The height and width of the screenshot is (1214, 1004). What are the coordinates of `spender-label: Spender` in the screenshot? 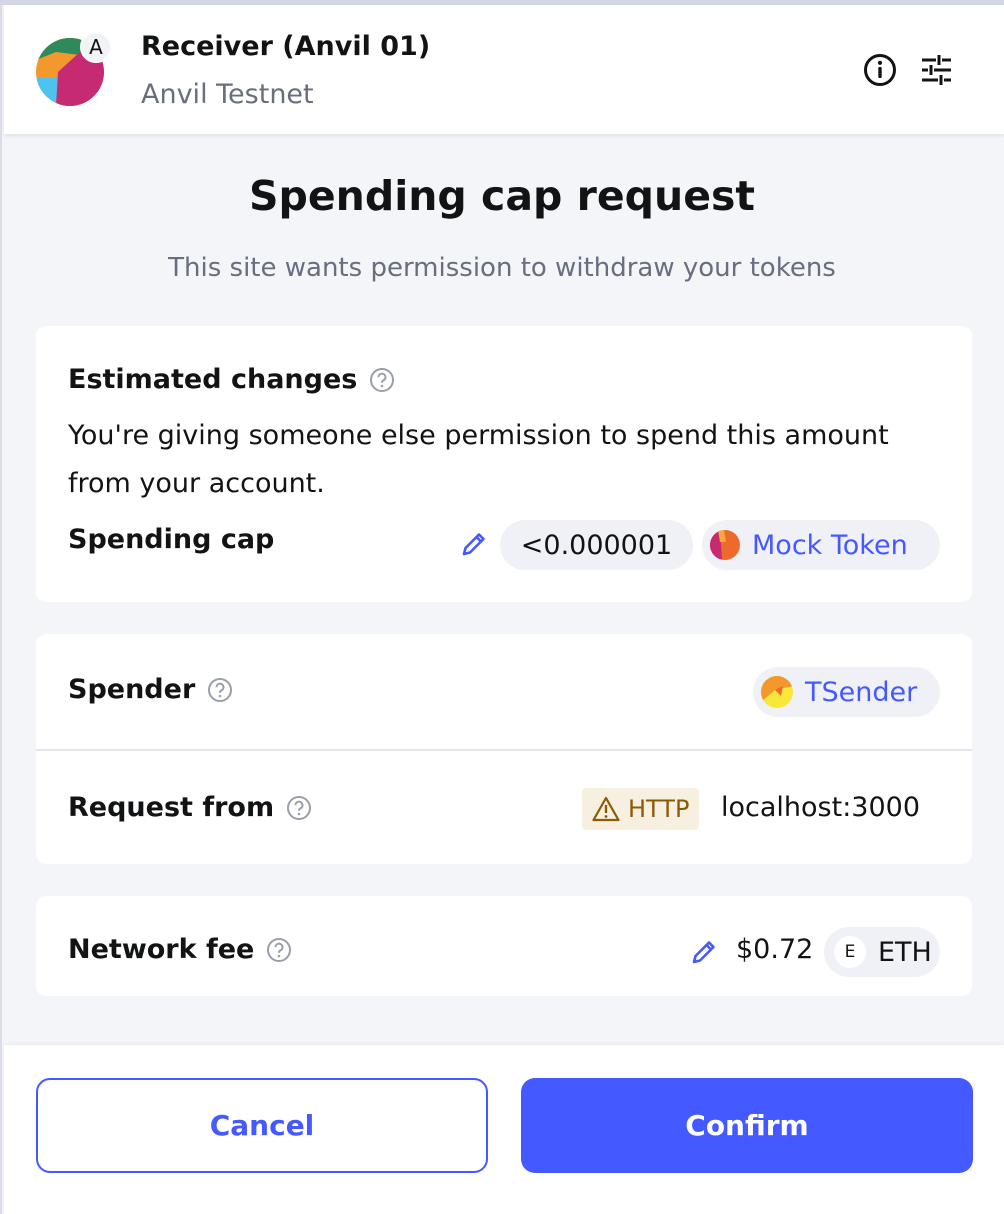 It's located at (132, 689).